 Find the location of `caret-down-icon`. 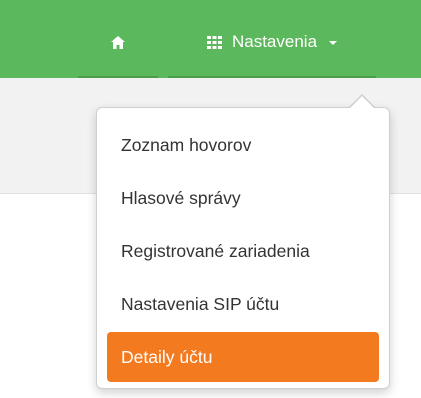

caret-down-icon is located at coordinates (333, 43).